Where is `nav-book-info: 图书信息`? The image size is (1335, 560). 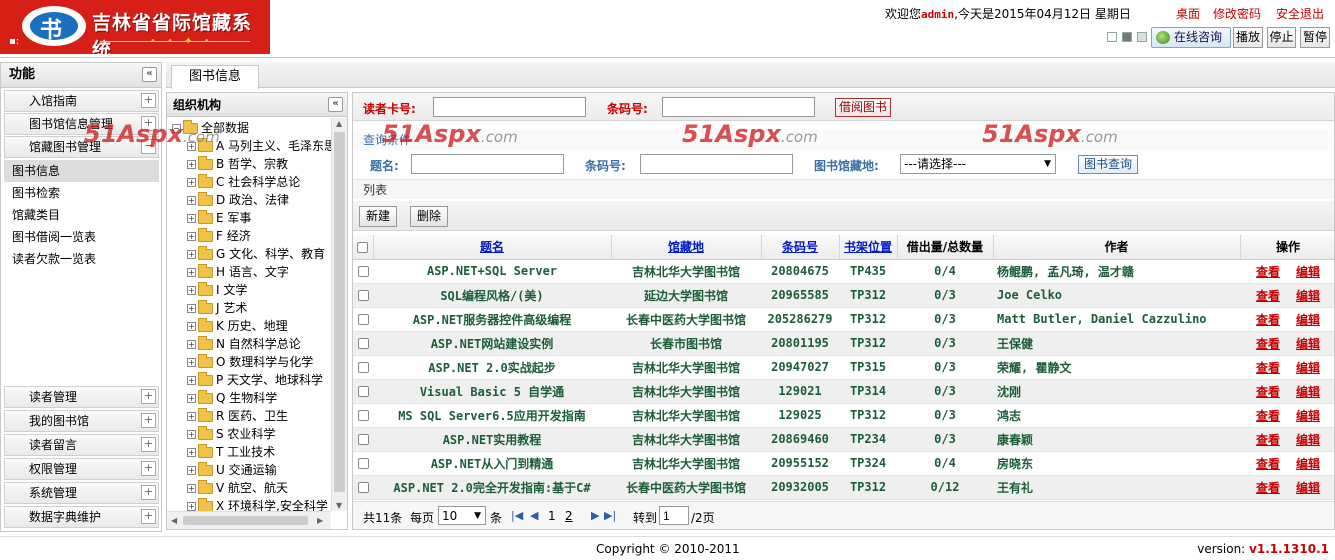
nav-book-info: 图书信息 is located at coordinates (81, 171).